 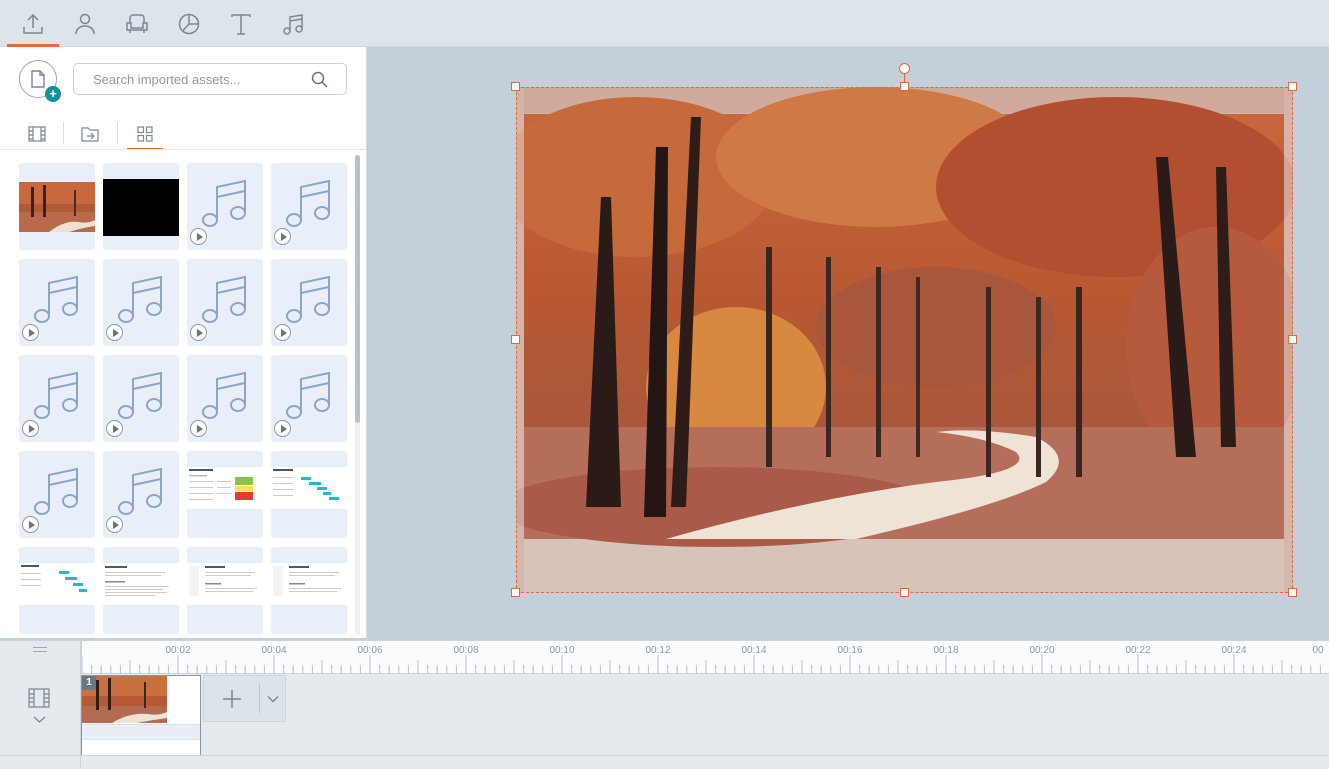 What do you see at coordinates (1292, 86) in the screenshot?
I see `resize-handle-top-right` at bounding box center [1292, 86].